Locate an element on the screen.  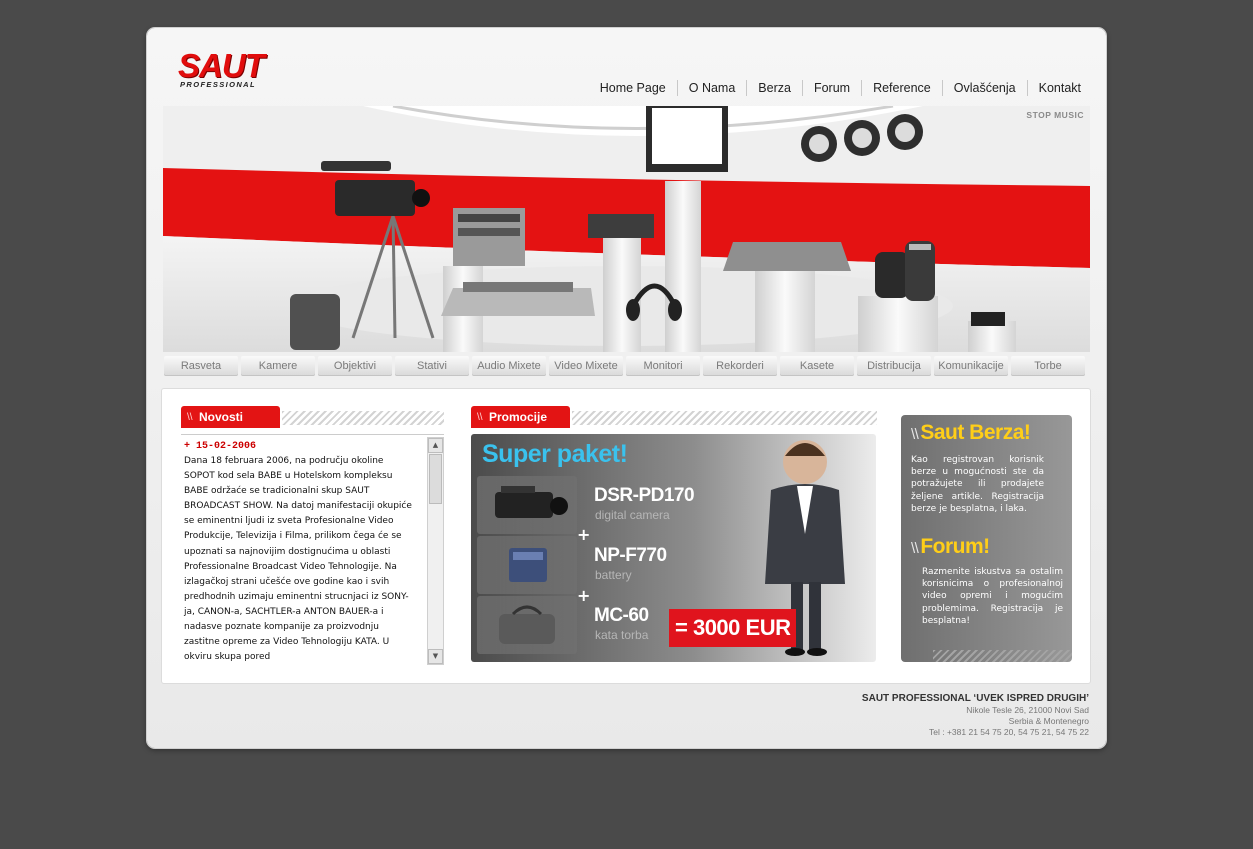
footer-company: SAUT PROFESSIONAL ‘UVEK ISPRED DRUGIH’ is located at coordinates (975, 698).